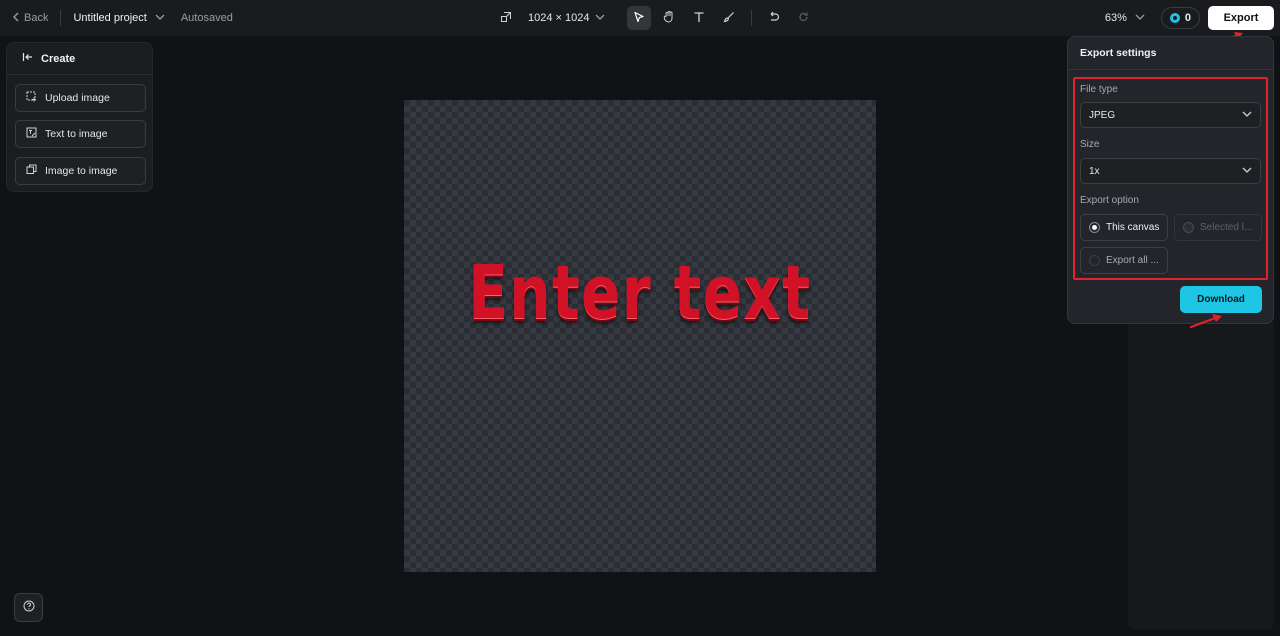 This screenshot has width=1280, height=636. I want to click on canvas-size-dropdown: 1024 × 1024, so click(552, 18).